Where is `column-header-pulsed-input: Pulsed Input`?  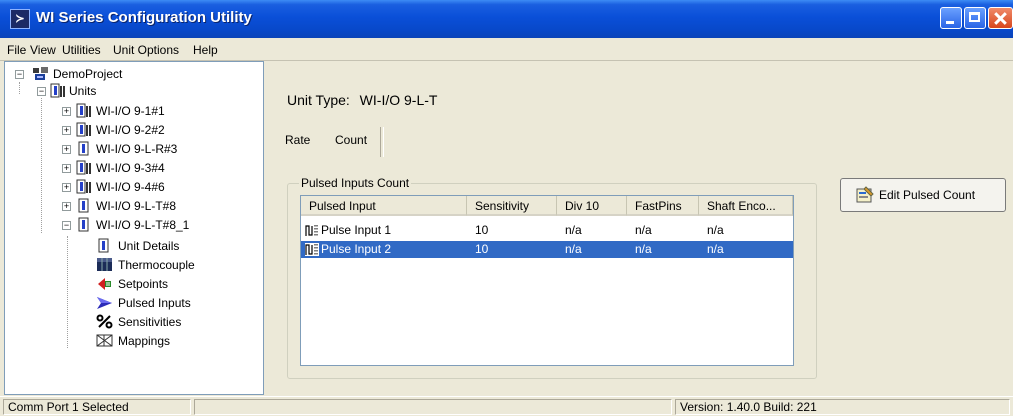
column-header-pulsed-input: Pulsed Input is located at coordinates (384, 206).